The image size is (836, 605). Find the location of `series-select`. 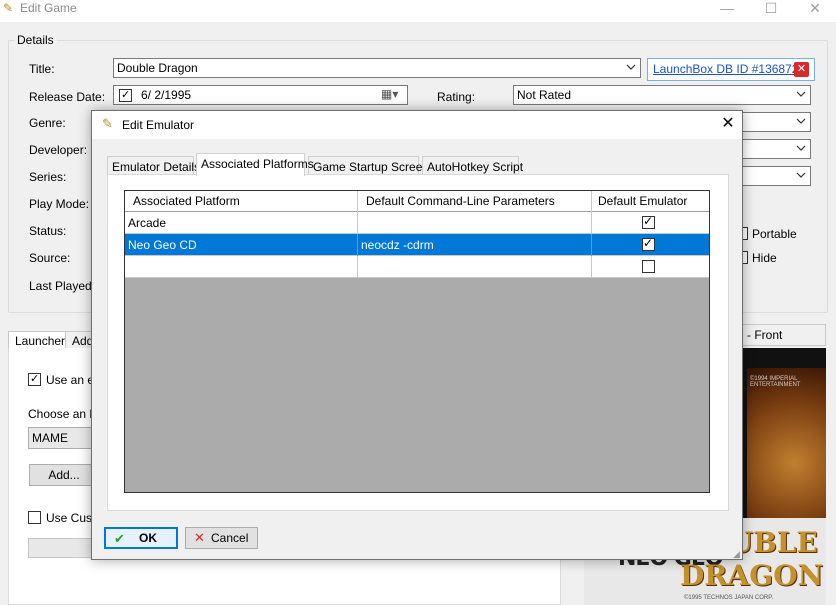

series-select is located at coordinates (776, 176).